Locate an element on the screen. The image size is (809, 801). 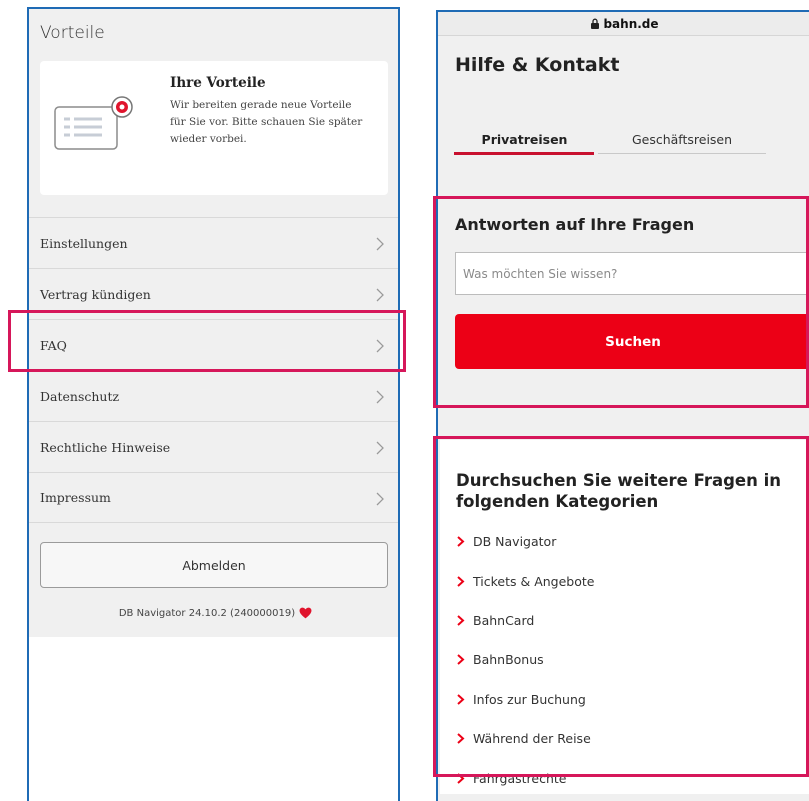
category-link-buchung: Infos zur Buchung is located at coordinates (525, 699).